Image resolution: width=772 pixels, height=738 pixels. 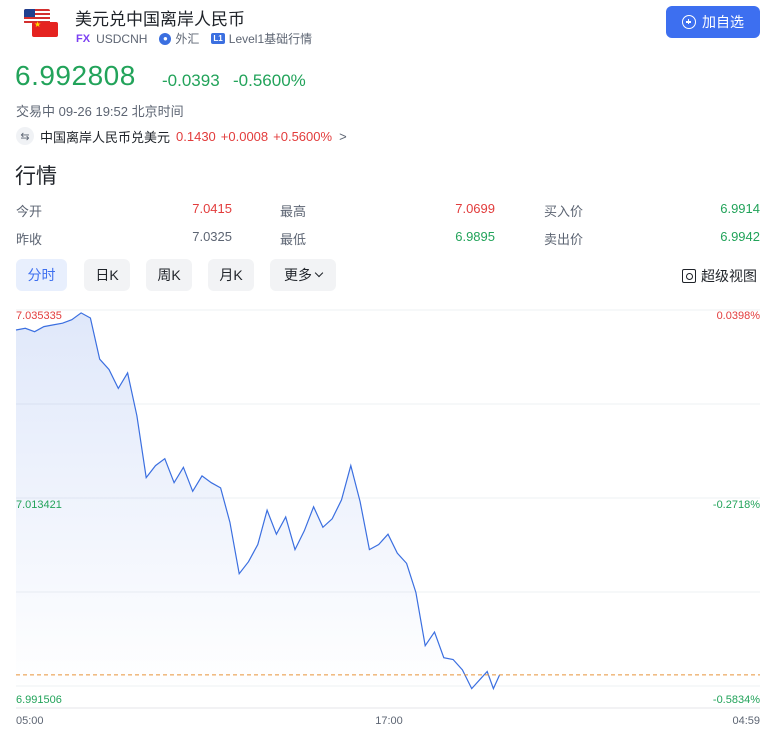 I want to click on level-tag: L1, so click(x=218, y=38).